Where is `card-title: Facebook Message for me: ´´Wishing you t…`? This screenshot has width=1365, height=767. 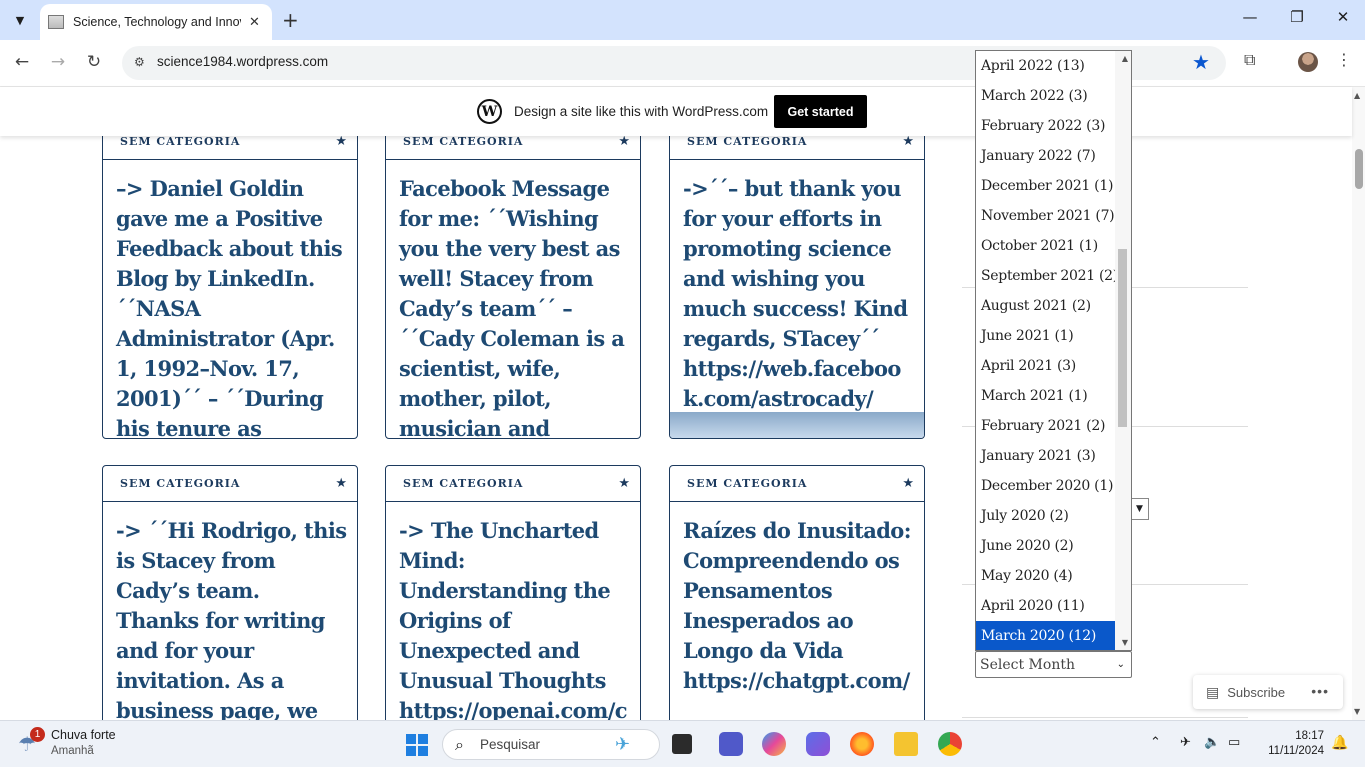 card-title: Facebook Message for me: ´´Wishing you t… is located at coordinates (513, 299).